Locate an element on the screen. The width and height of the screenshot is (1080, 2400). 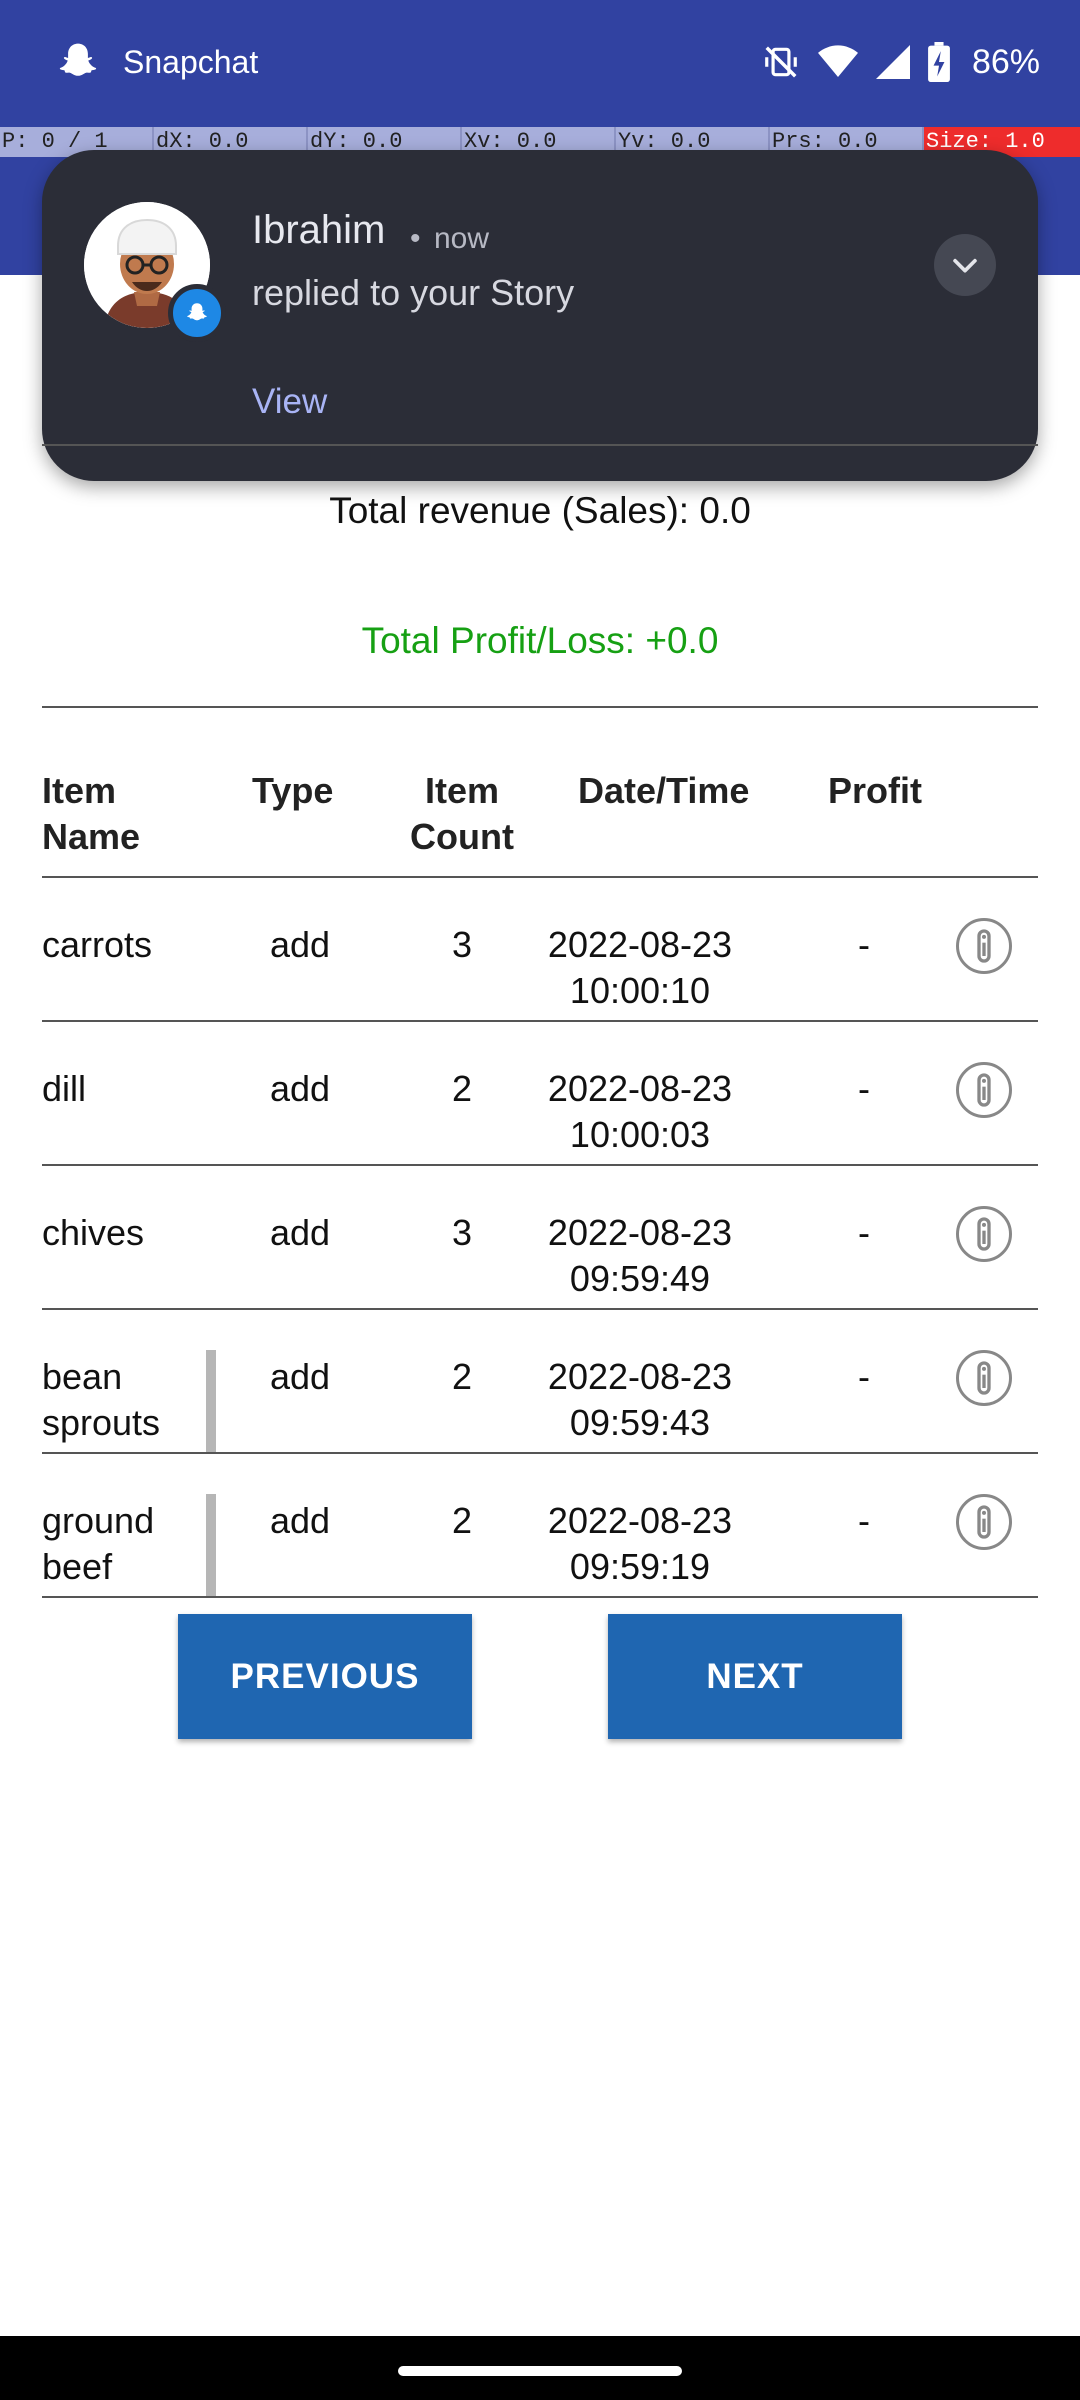
signal-icon is located at coordinates (892, 62).